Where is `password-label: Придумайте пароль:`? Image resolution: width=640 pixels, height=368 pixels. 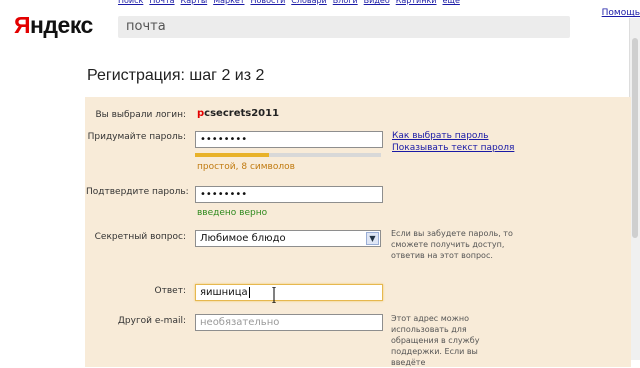 password-label: Придумайте пароль: is located at coordinates (136, 137).